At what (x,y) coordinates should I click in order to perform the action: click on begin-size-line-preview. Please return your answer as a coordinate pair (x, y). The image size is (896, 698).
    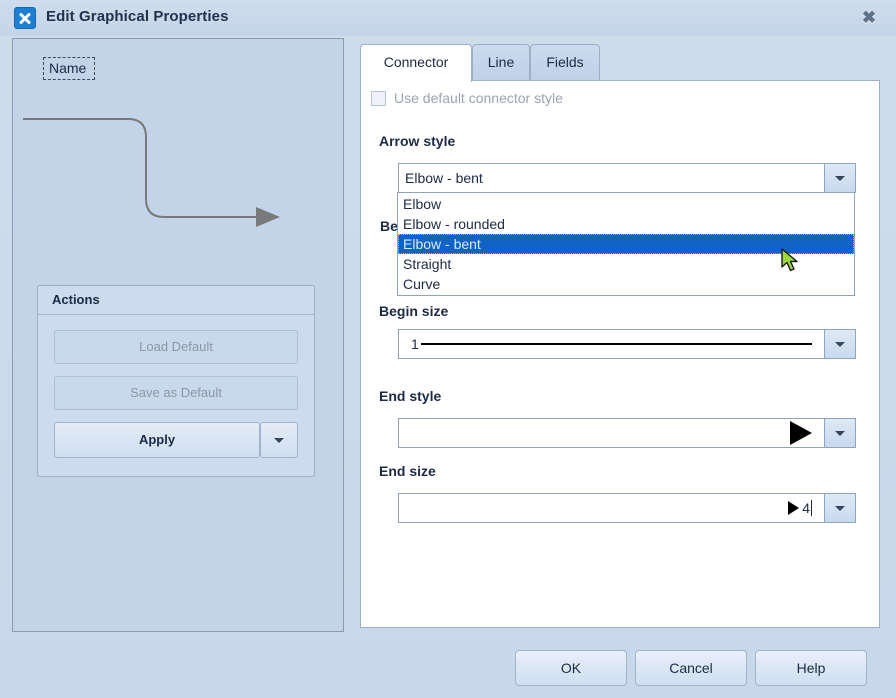
    Looking at the image, I should click on (616, 344).